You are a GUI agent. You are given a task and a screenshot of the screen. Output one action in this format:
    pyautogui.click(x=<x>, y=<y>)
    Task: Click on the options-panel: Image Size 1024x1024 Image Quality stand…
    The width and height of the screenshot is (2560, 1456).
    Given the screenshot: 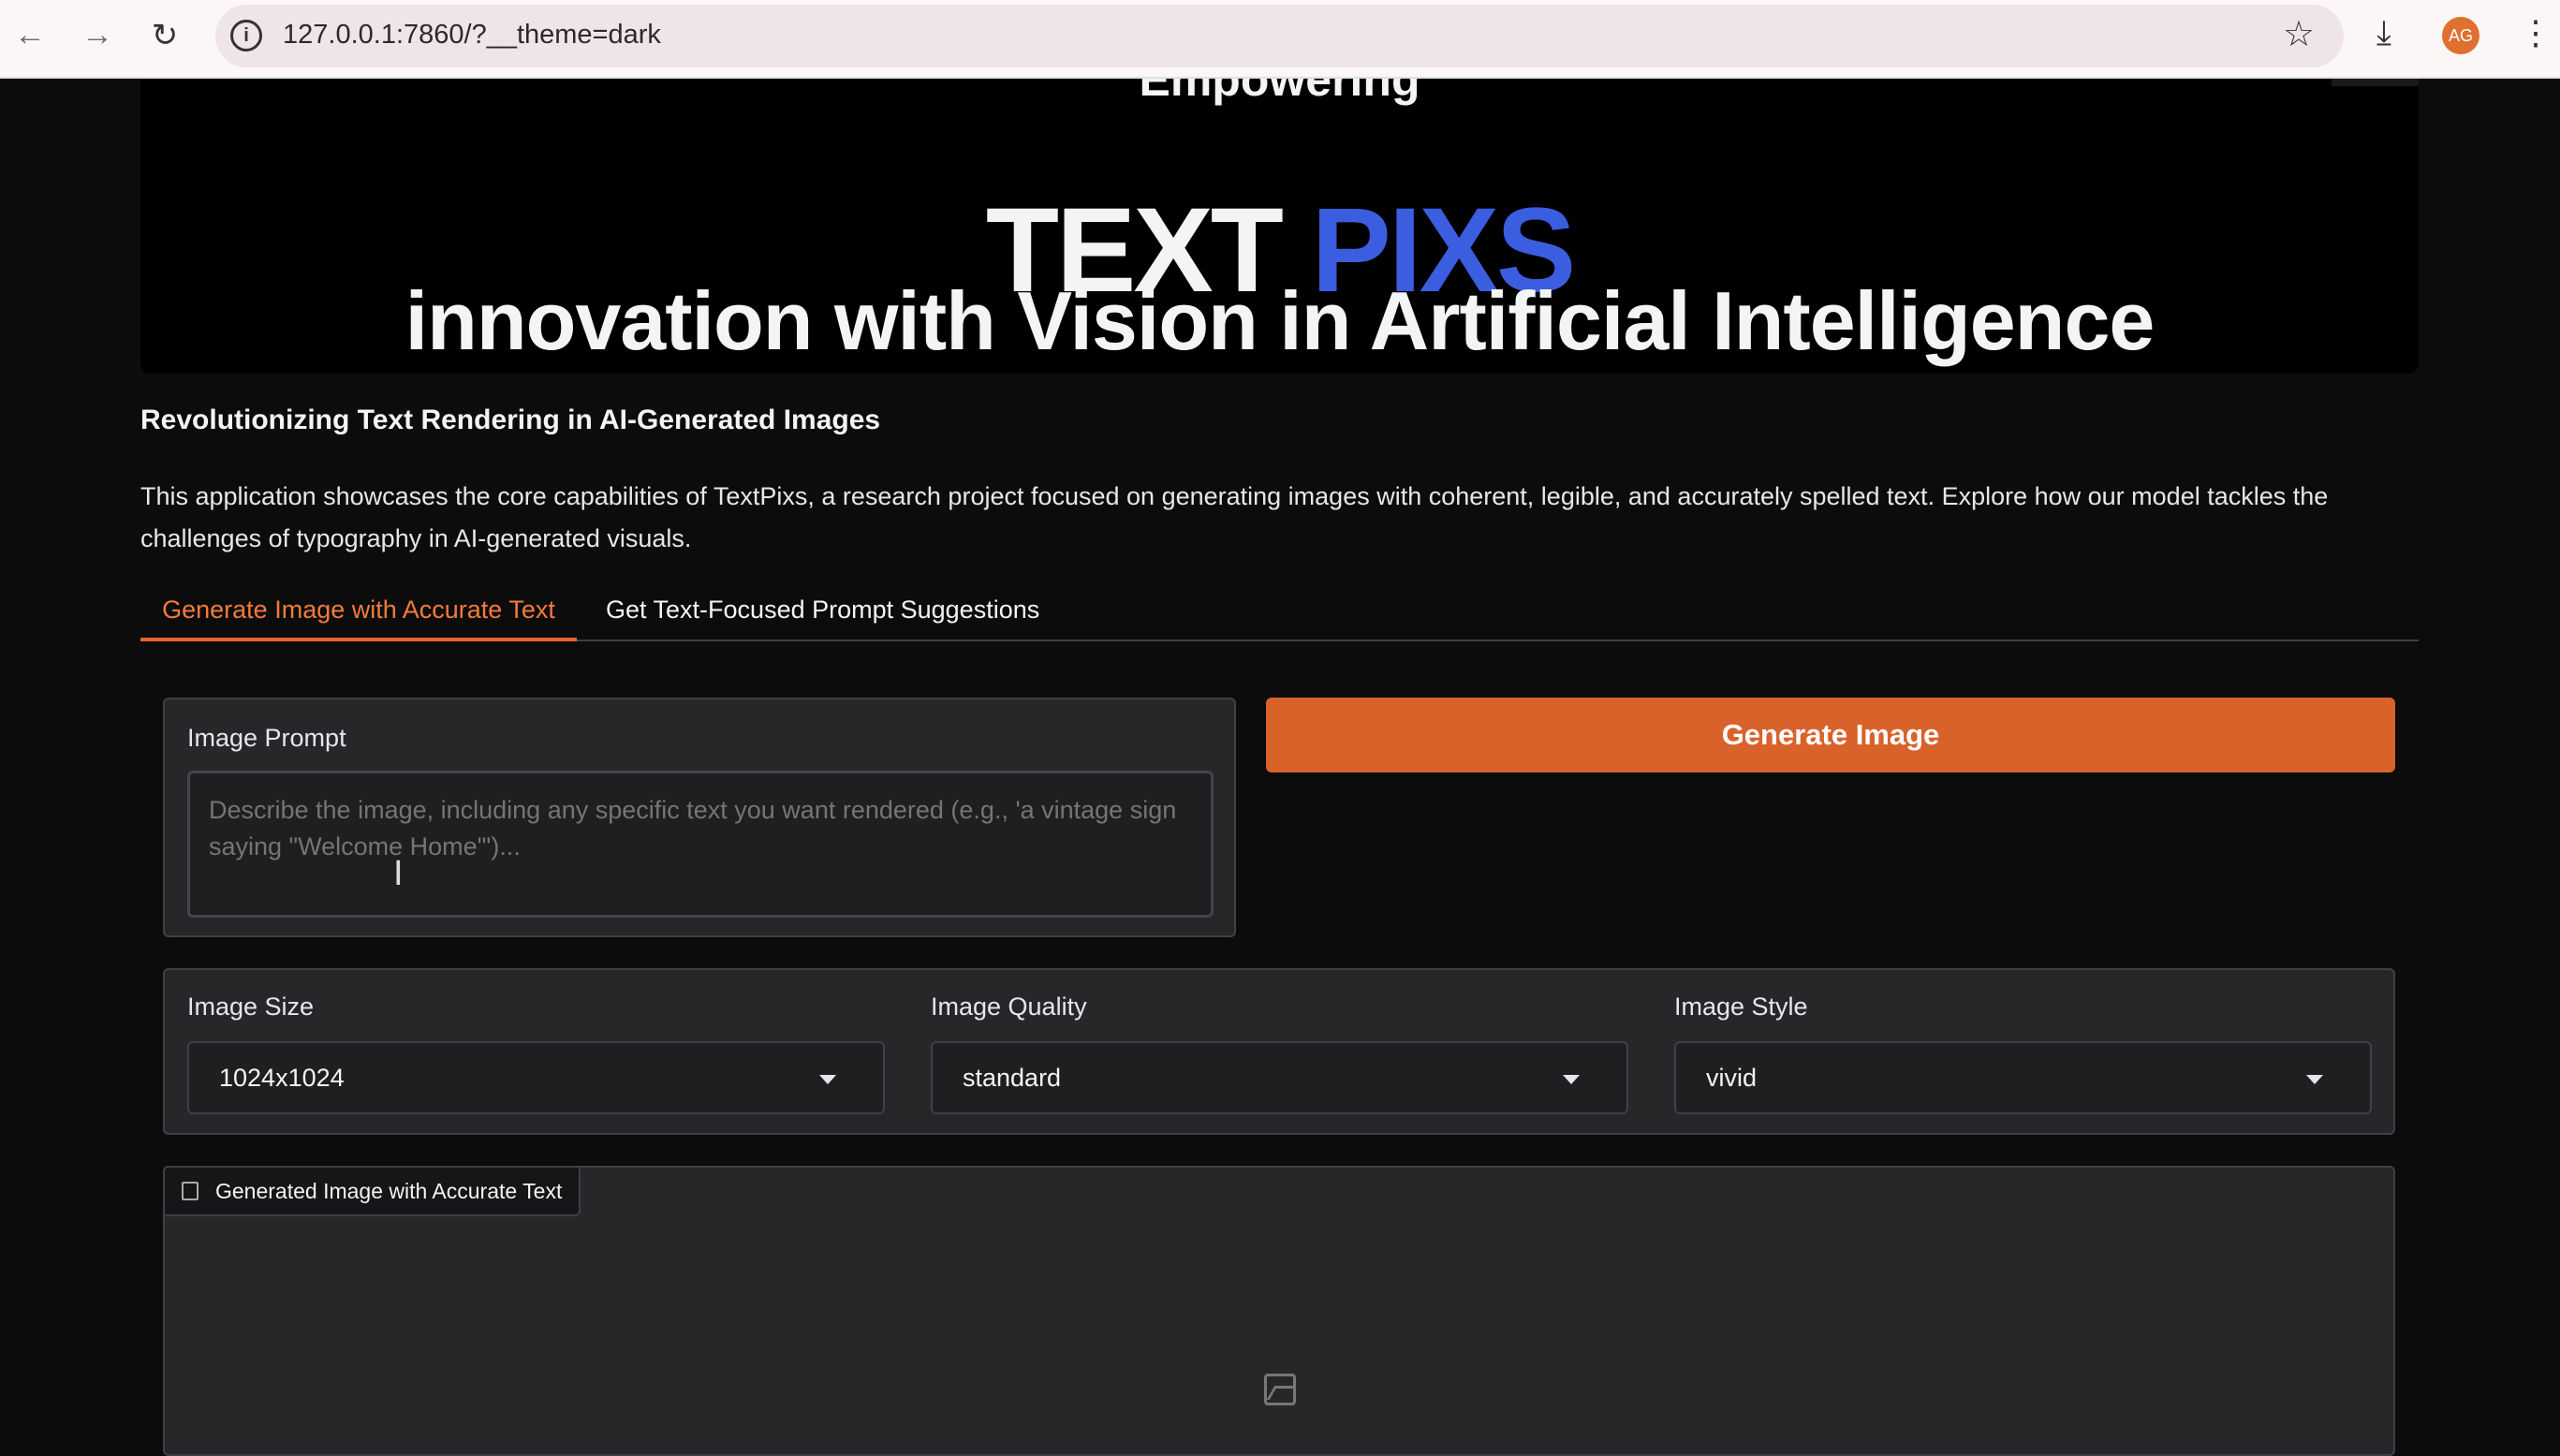 What is the action you would take?
    pyautogui.click(x=1279, y=1051)
    